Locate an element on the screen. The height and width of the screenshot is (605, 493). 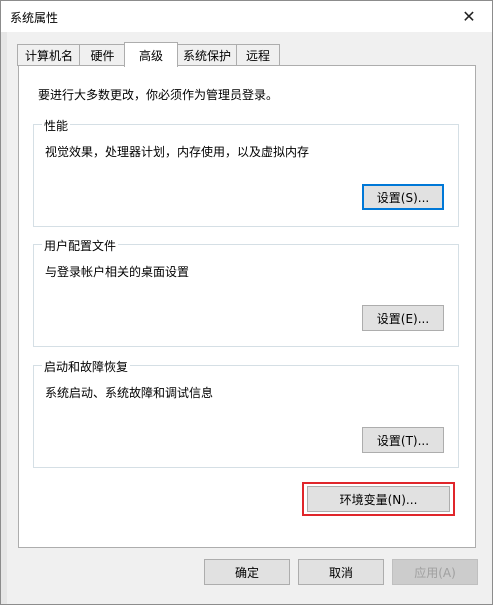
tab-advanced: 高级 is located at coordinates (151, 54).